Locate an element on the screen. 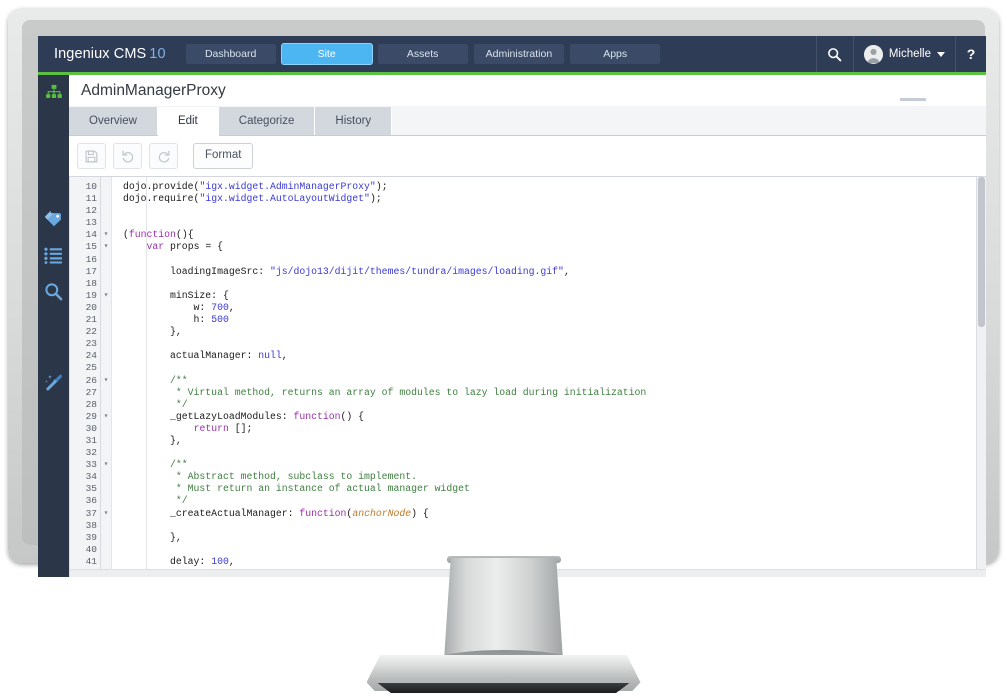  help-button: ? is located at coordinates (971, 54).